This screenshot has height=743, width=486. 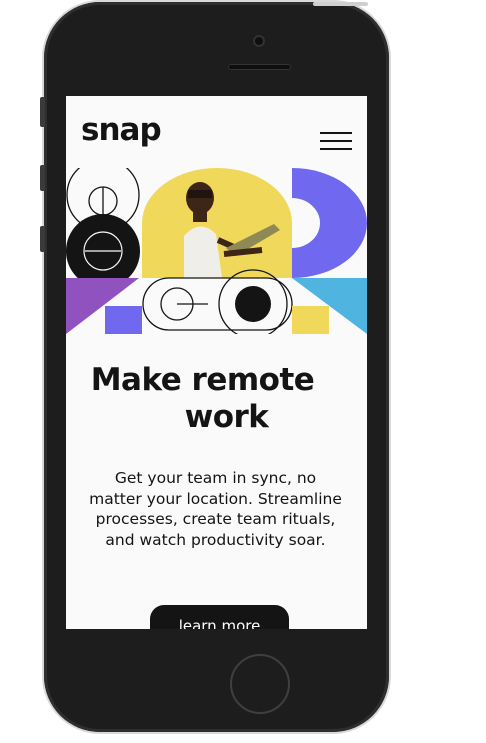 What do you see at coordinates (42, 178) in the screenshot?
I see `phone-volume-up-button` at bounding box center [42, 178].